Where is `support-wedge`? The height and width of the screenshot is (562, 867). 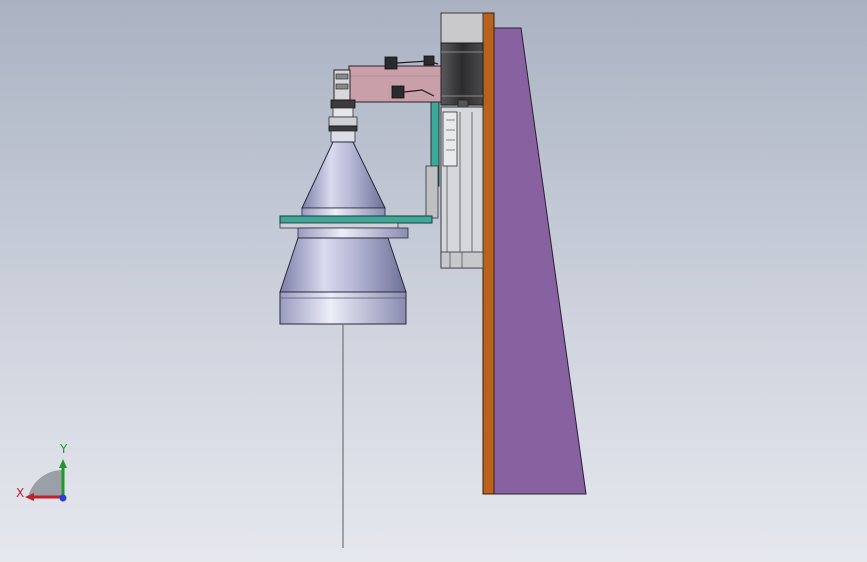
support-wedge is located at coordinates (540, 261).